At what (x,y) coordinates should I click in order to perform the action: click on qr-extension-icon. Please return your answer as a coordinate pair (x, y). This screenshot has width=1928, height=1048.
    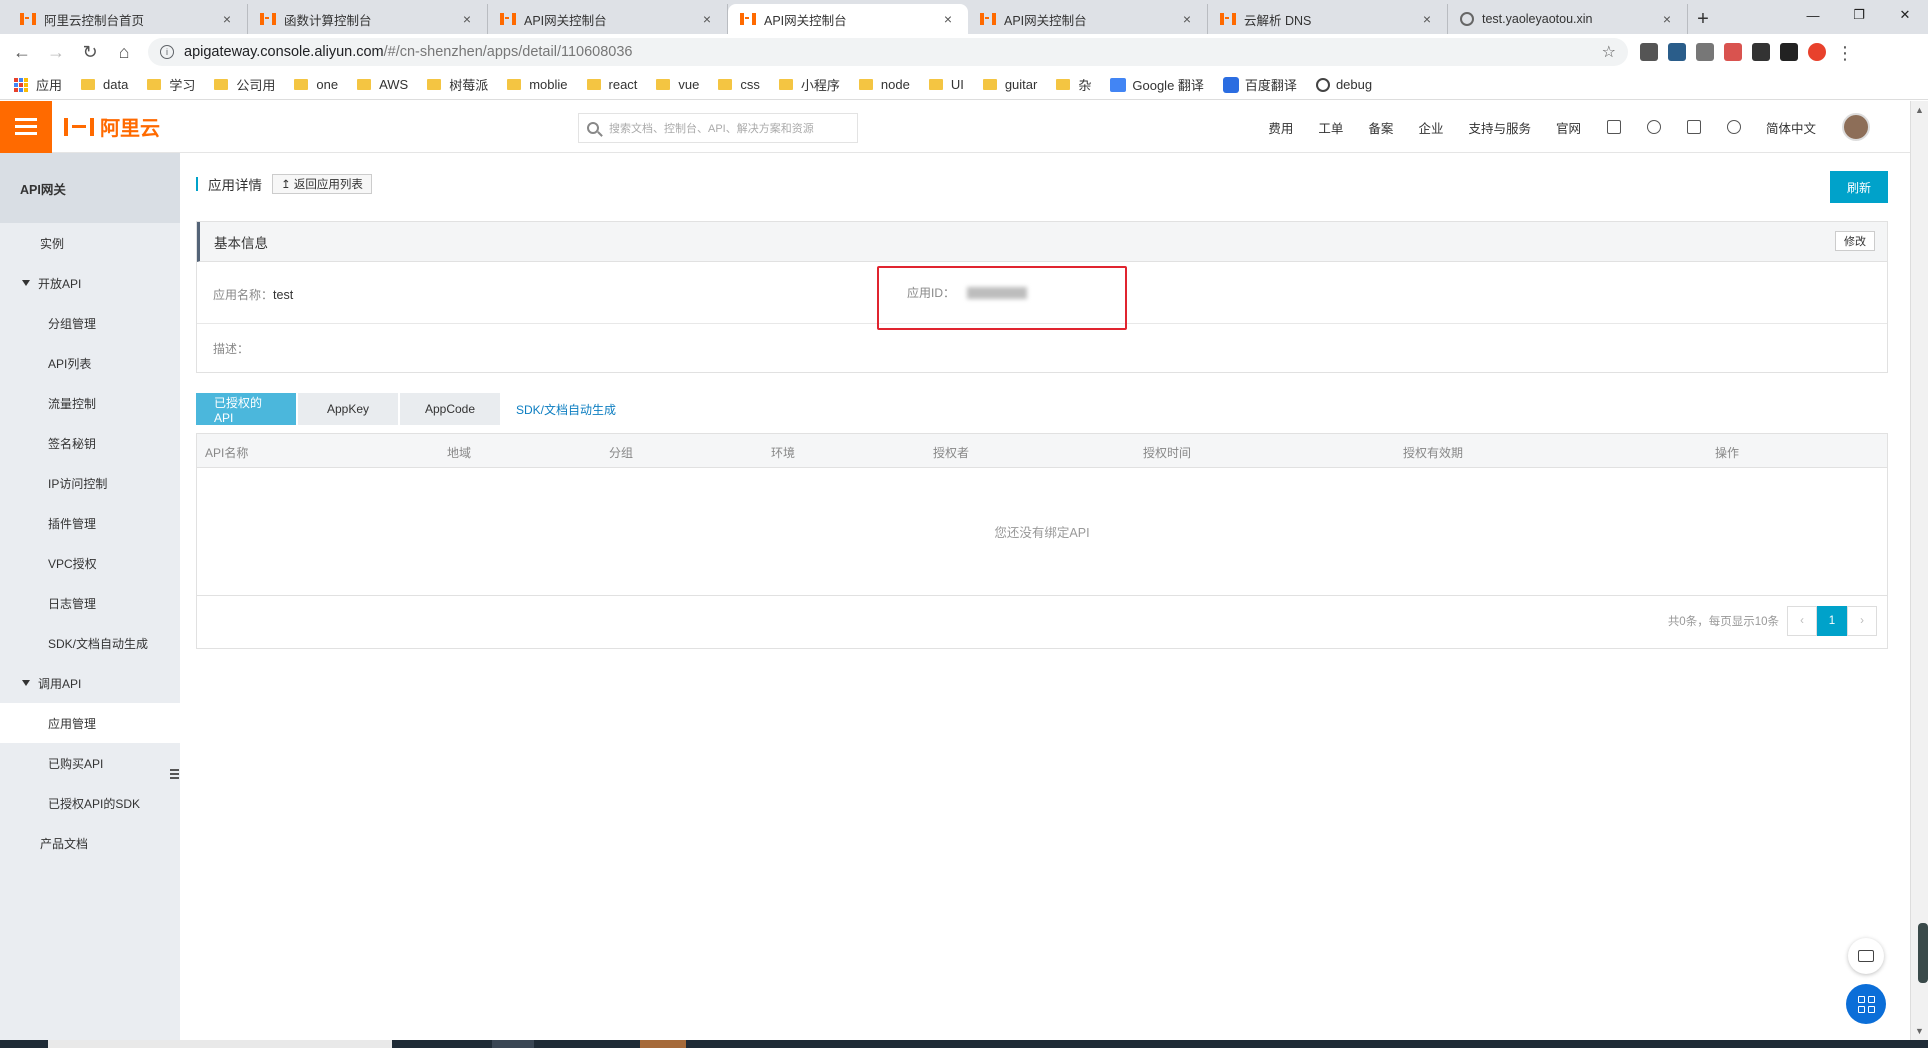
    Looking at the image, I should click on (1705, 52).